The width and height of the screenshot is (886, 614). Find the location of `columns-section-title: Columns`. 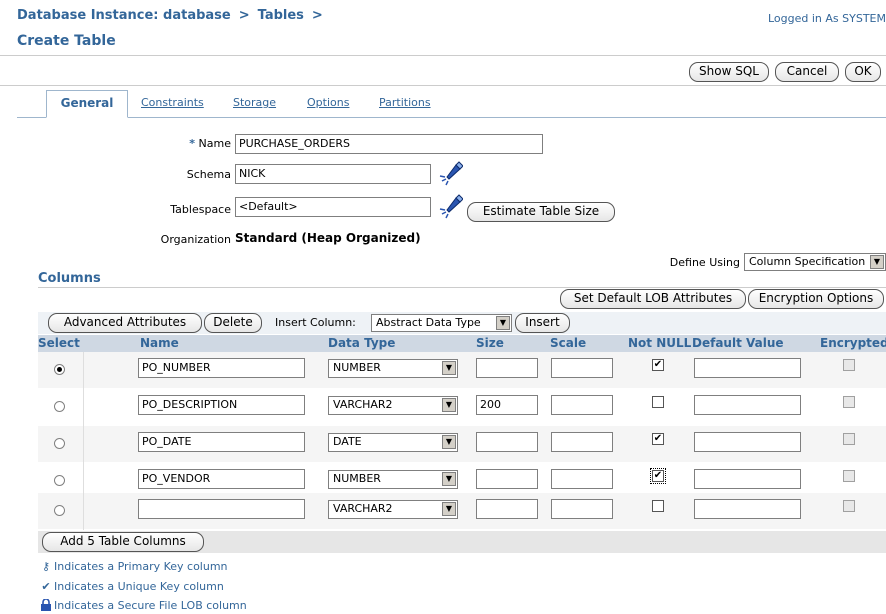

columns-section-title: Columns is located at coordinates (69, 278).